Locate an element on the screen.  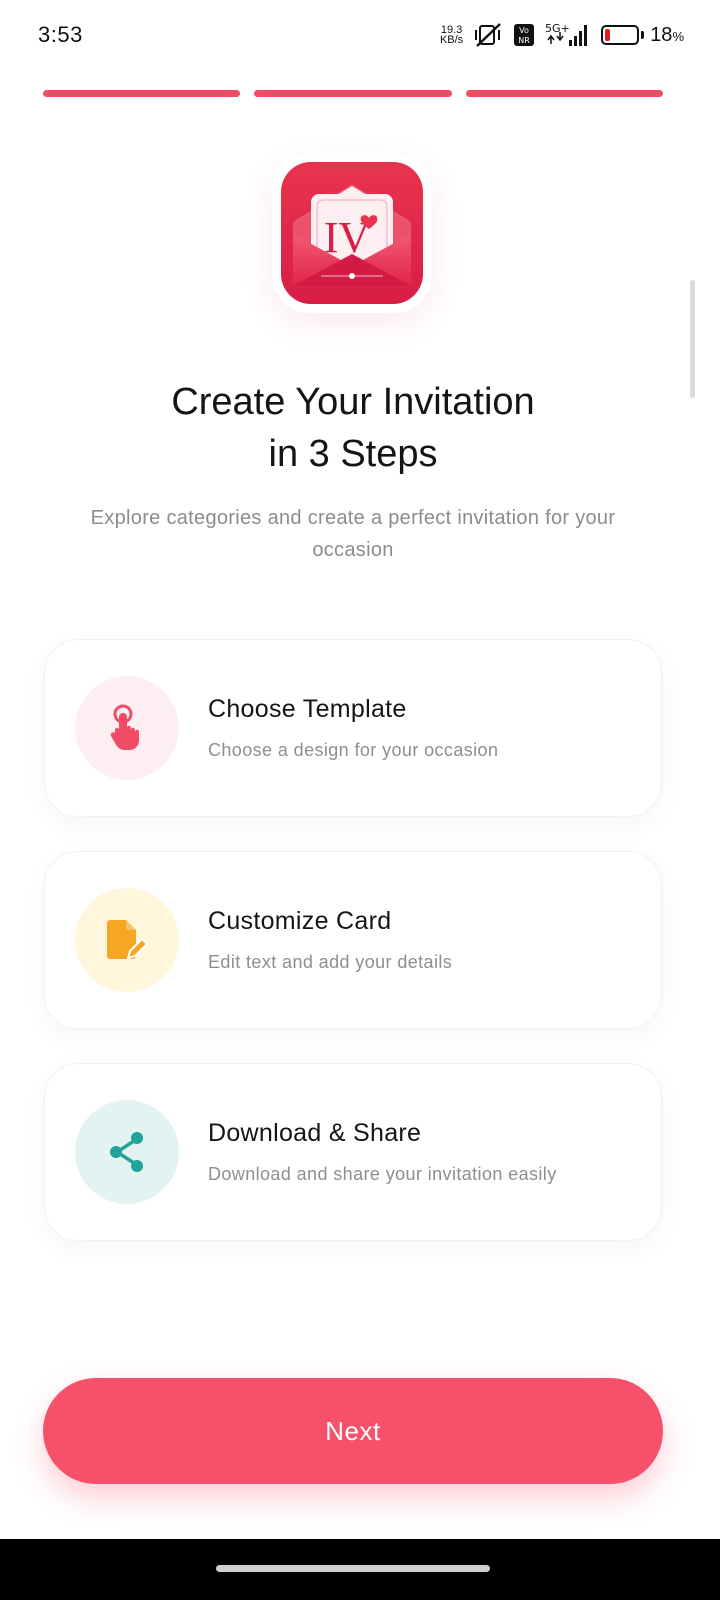
volte-label-top: Vo is located at coordinates (524, 30).